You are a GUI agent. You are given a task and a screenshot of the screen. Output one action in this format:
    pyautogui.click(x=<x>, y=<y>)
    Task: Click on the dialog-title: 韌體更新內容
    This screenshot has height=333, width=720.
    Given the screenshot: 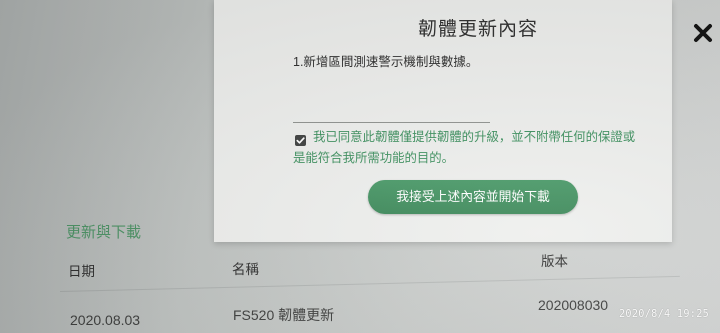 What is the action you would take?
    pyautogui.click(x=478, y=29)
    